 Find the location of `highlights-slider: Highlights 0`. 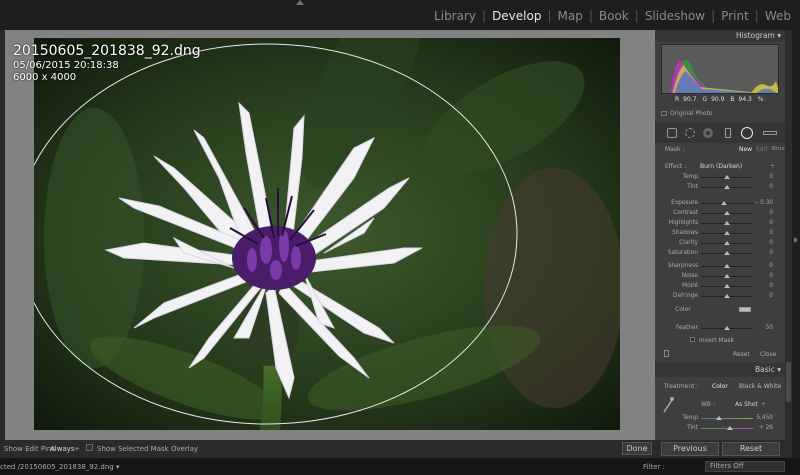

highlights-slider: Highlights 0 is located at coordinates (720, 223).